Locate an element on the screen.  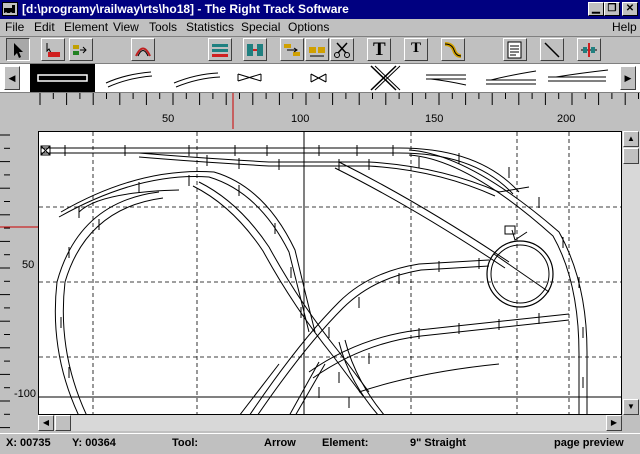
join-tracks-icon is located at coordinates (255, 50).